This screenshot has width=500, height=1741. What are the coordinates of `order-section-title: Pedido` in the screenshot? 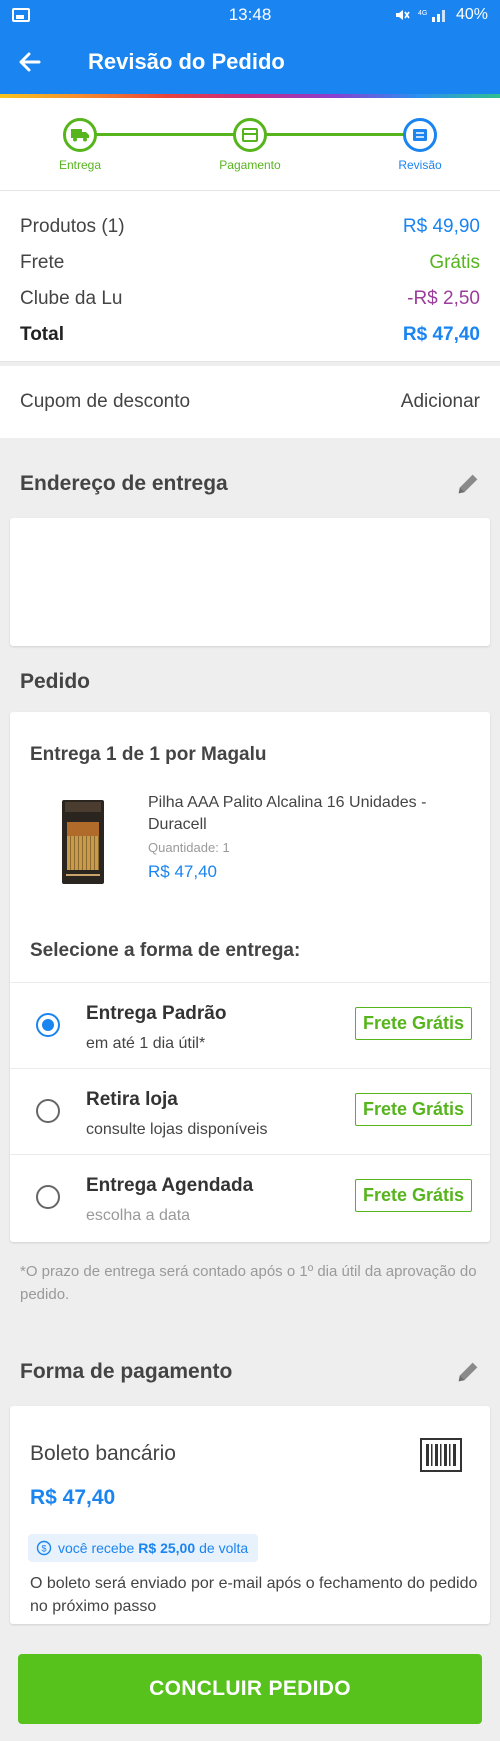 It's located at (55, 681).